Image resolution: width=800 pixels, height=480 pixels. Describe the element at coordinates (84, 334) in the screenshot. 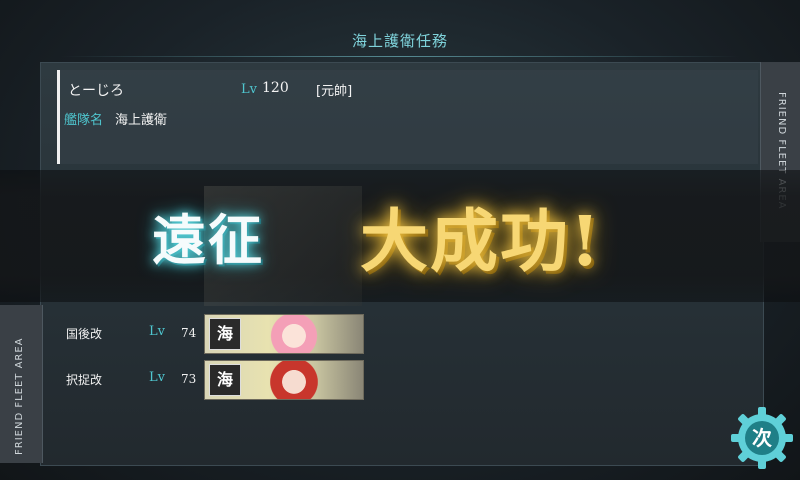

I see `ship-name: 国後改` at that location.